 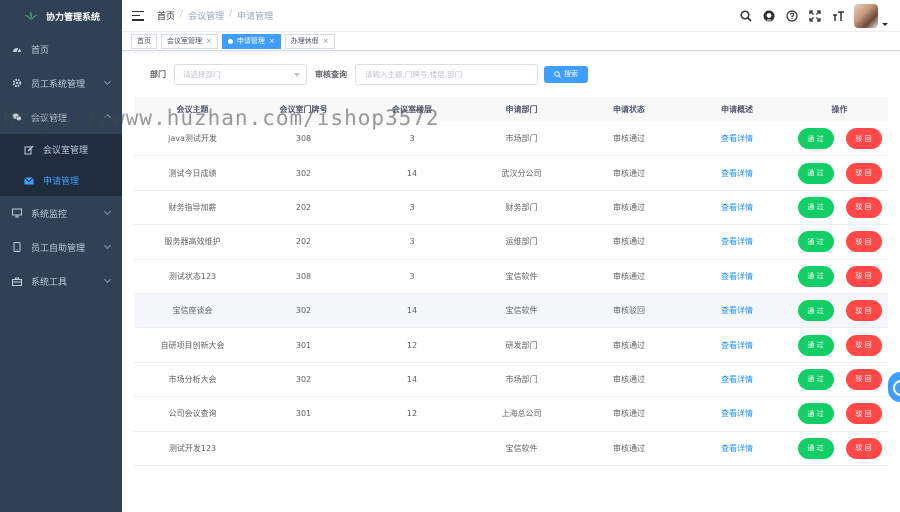 What do you see at coordinates (192, 139) in the screenshot?
I see `cell-topic: java测试开发` at bounding box center [192, 139].